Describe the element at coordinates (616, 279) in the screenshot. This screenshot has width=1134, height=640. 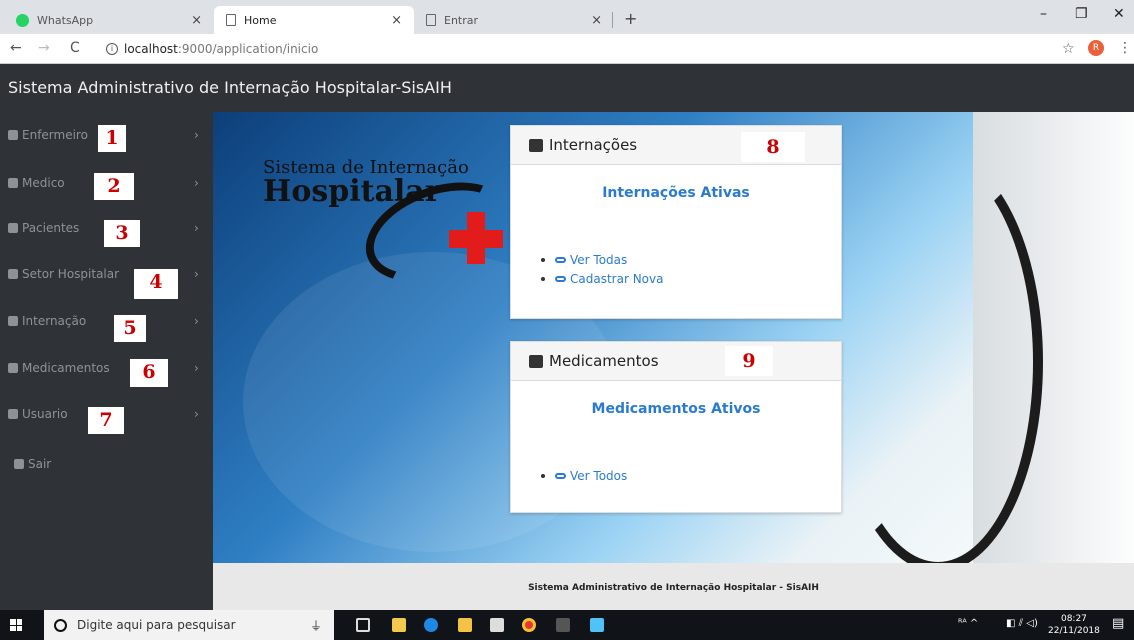
I see `cadastrar-nova-link: Cadastrar Nova` at that location.